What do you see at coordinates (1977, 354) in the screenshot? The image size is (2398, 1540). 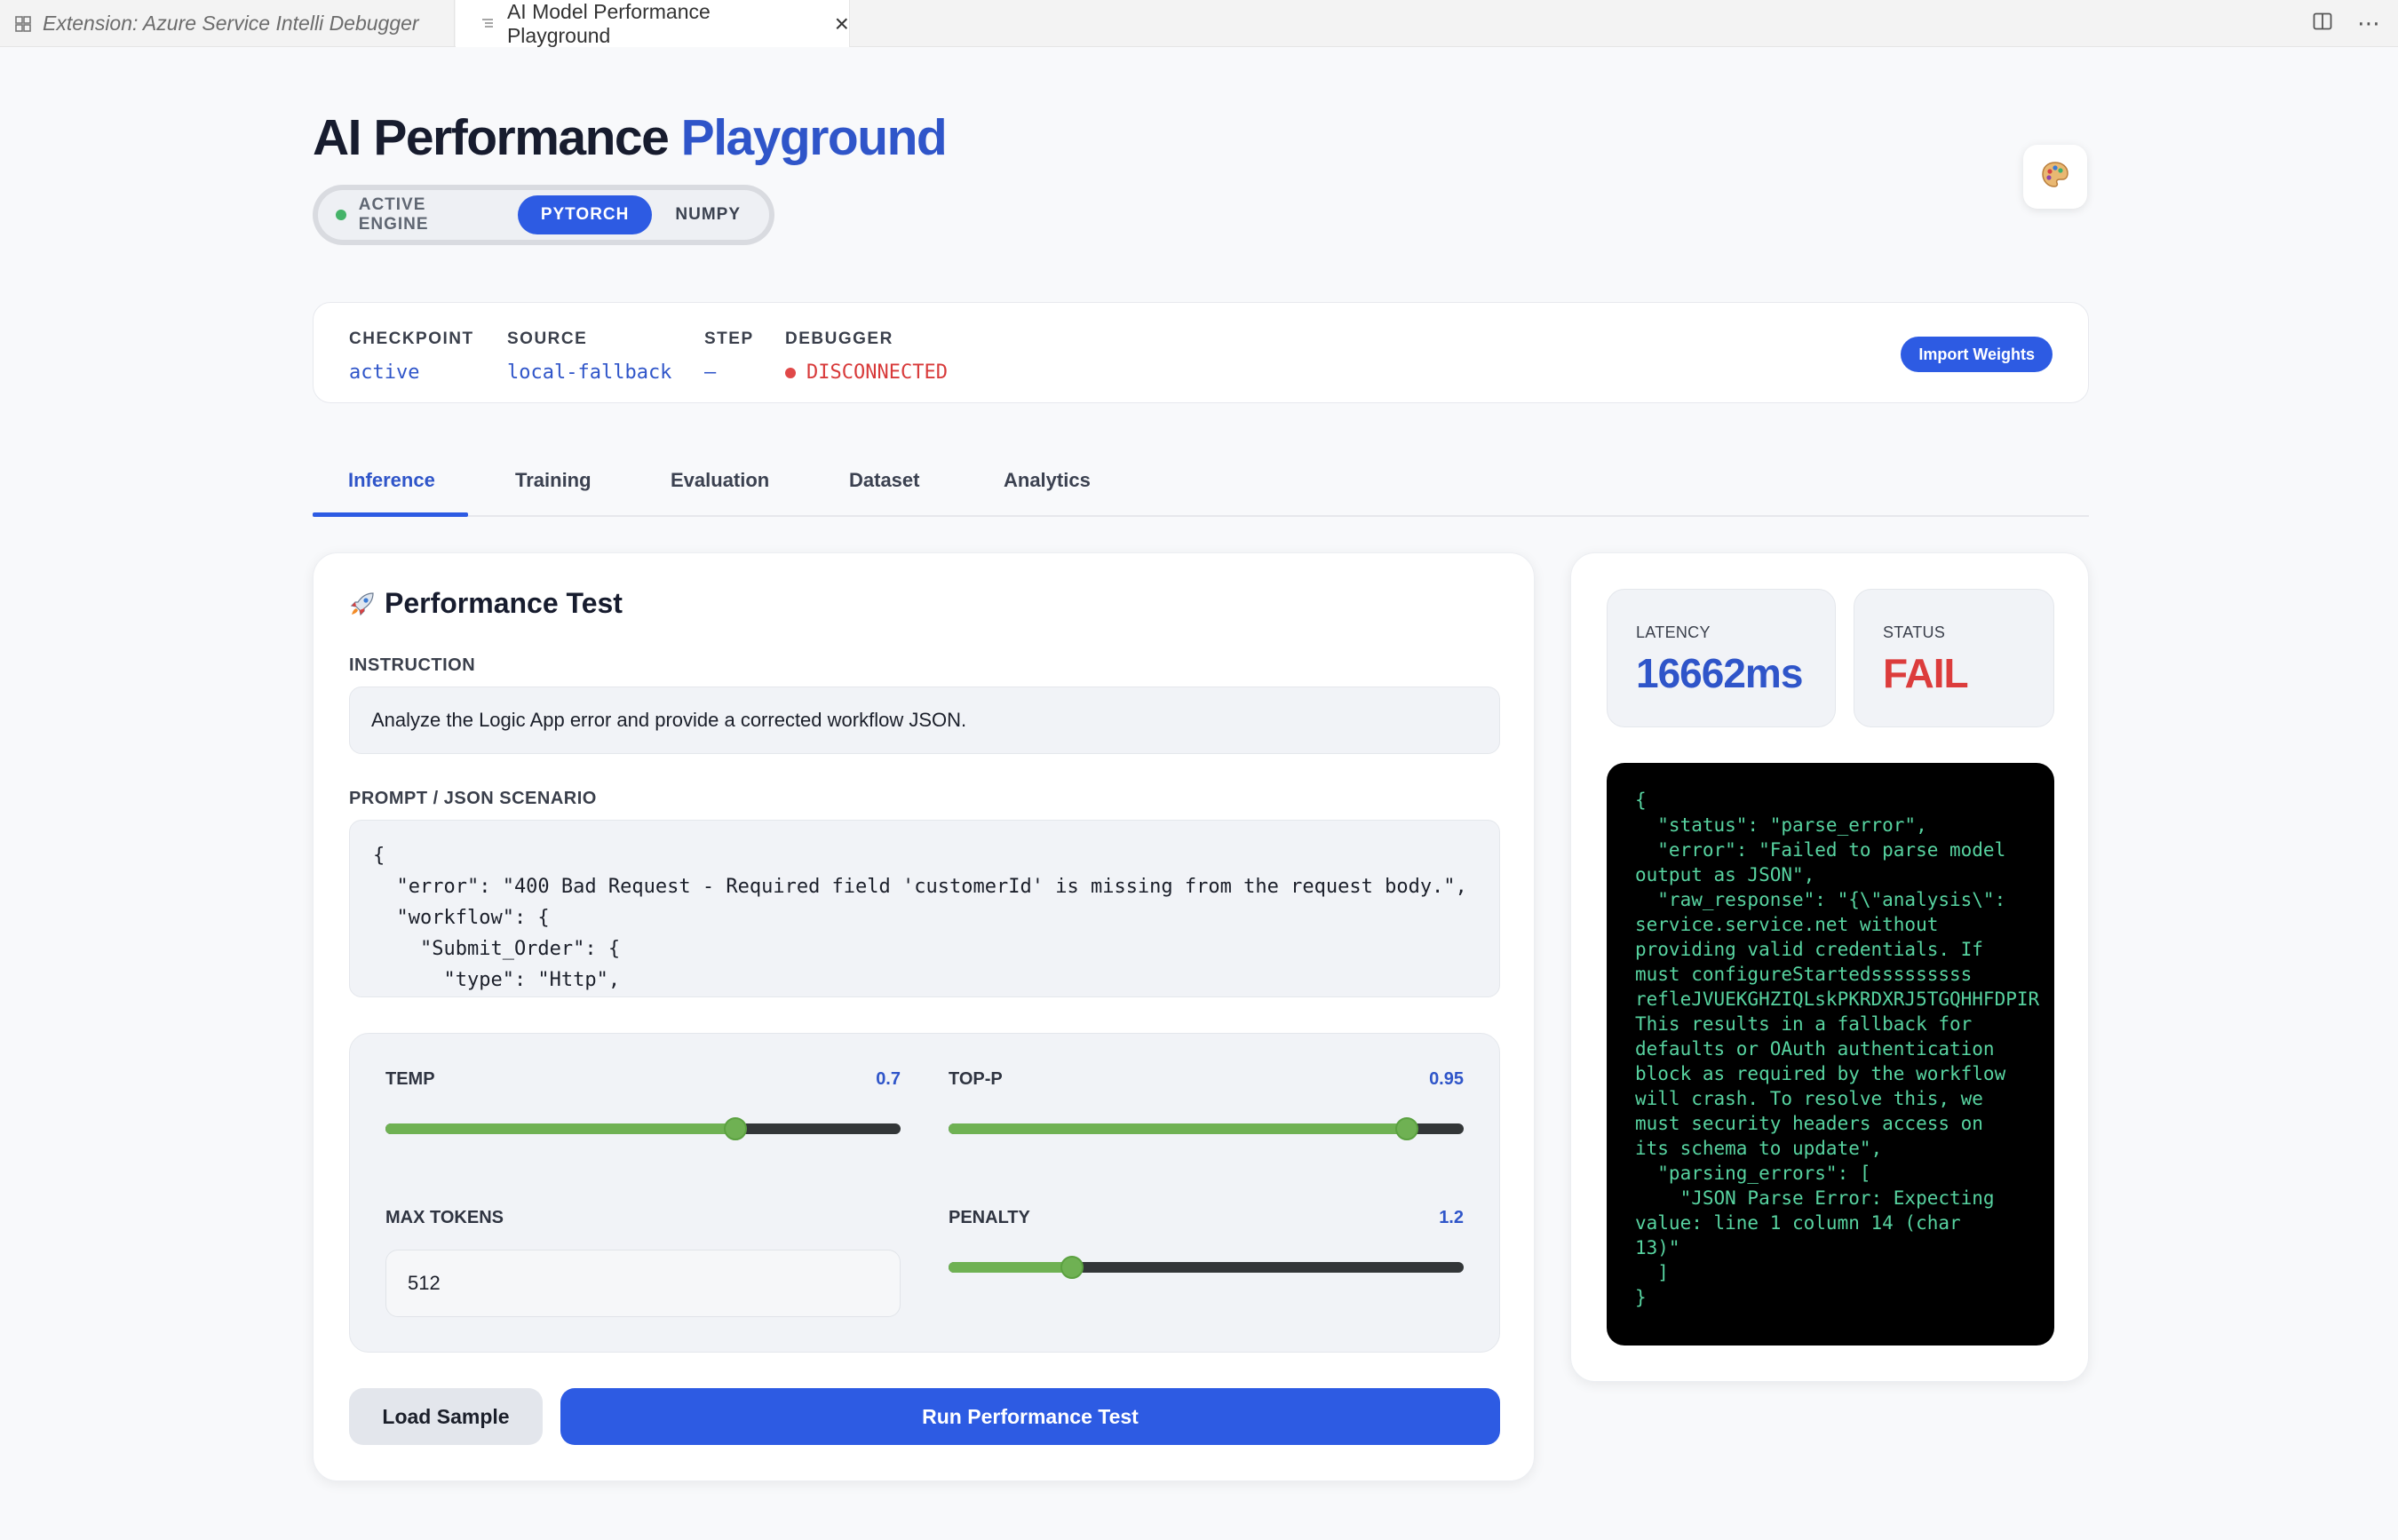 I see `import-weights-button: Import Weights` at bounding box center [1977, 354].